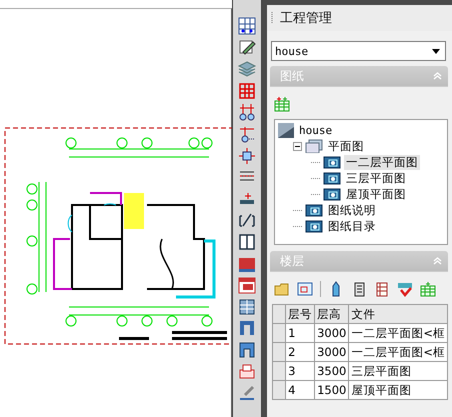 This screenshot has width=452, height=417. I want to click on section-title: 图纸, so click(292, 76).